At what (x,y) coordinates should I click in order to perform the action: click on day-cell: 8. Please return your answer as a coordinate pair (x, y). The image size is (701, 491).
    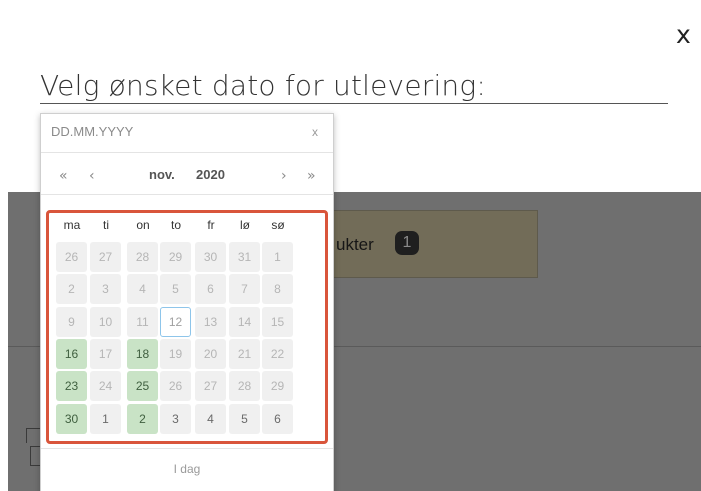
    Looking at the image, I should click on (277, 289).